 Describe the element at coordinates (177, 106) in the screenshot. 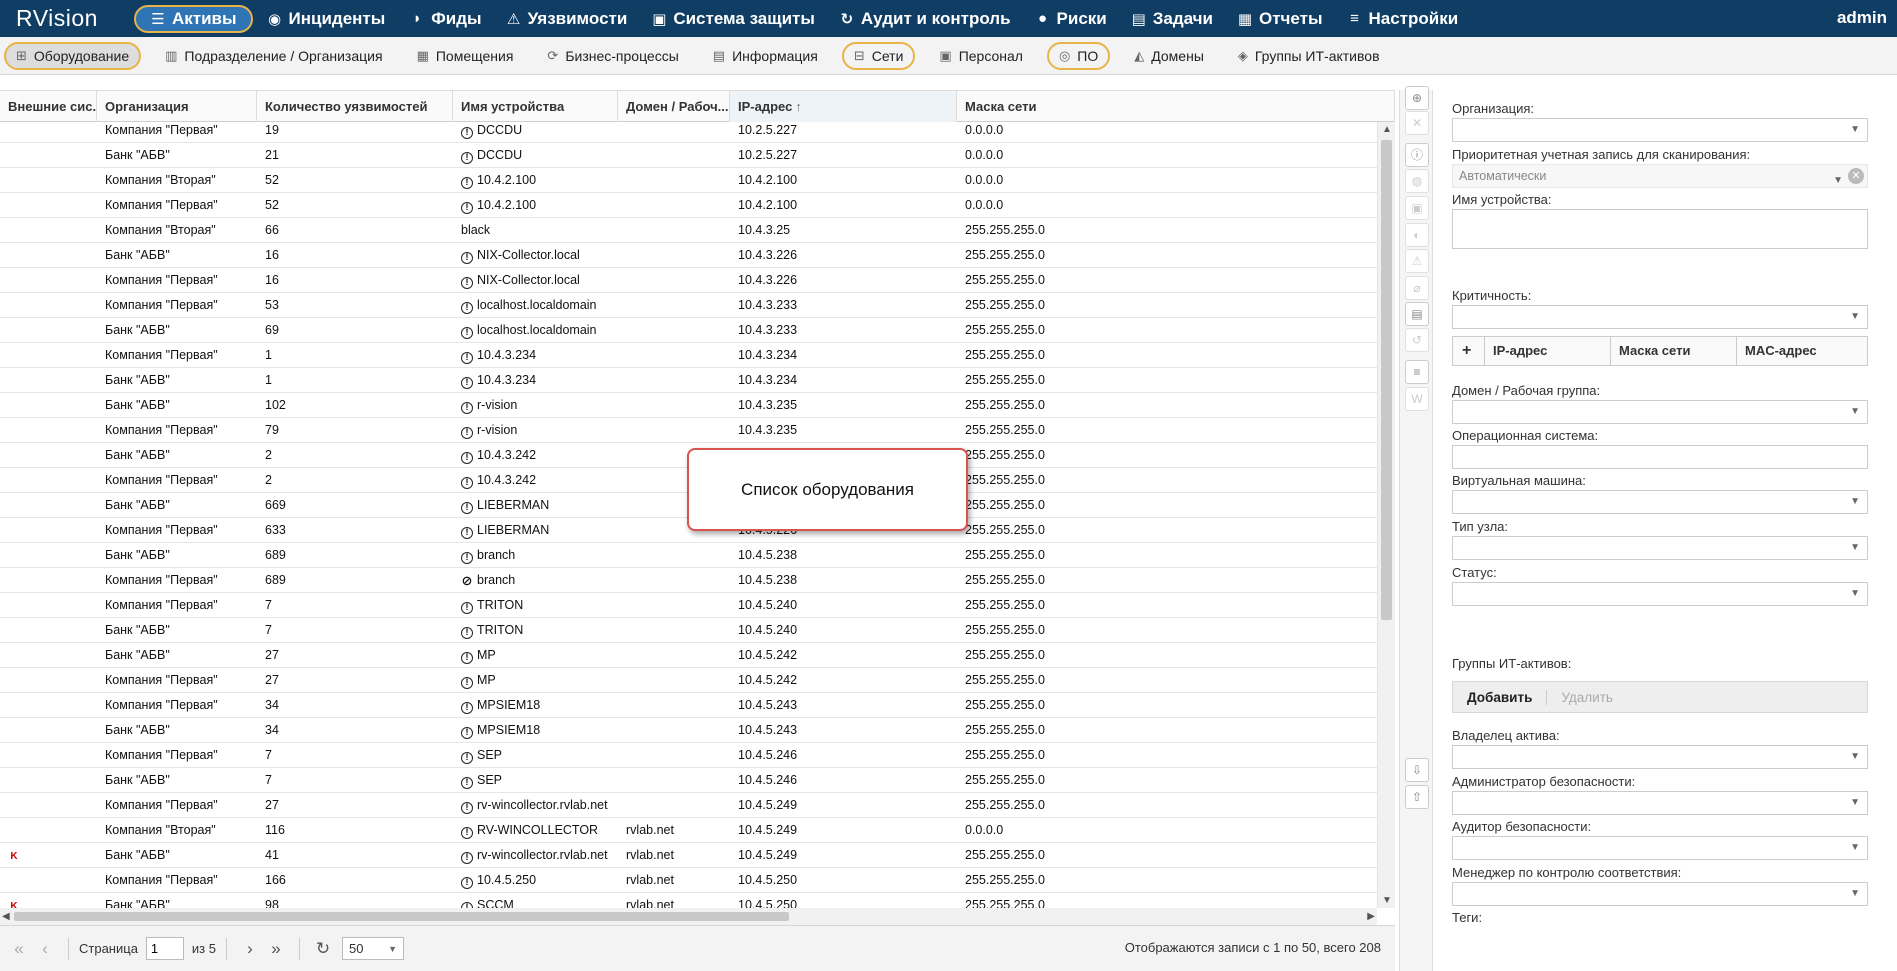

I see `column-header: Организация` at that location.